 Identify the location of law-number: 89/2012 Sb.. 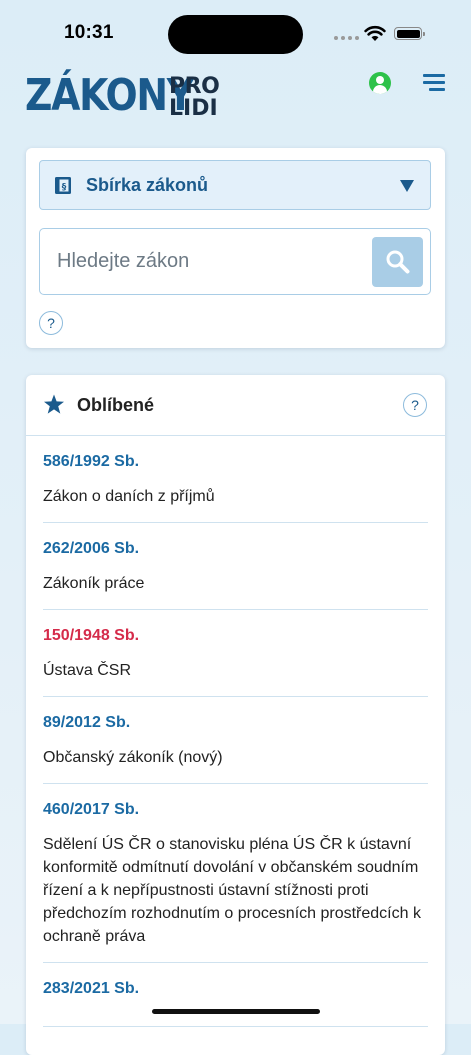
(235, 723).